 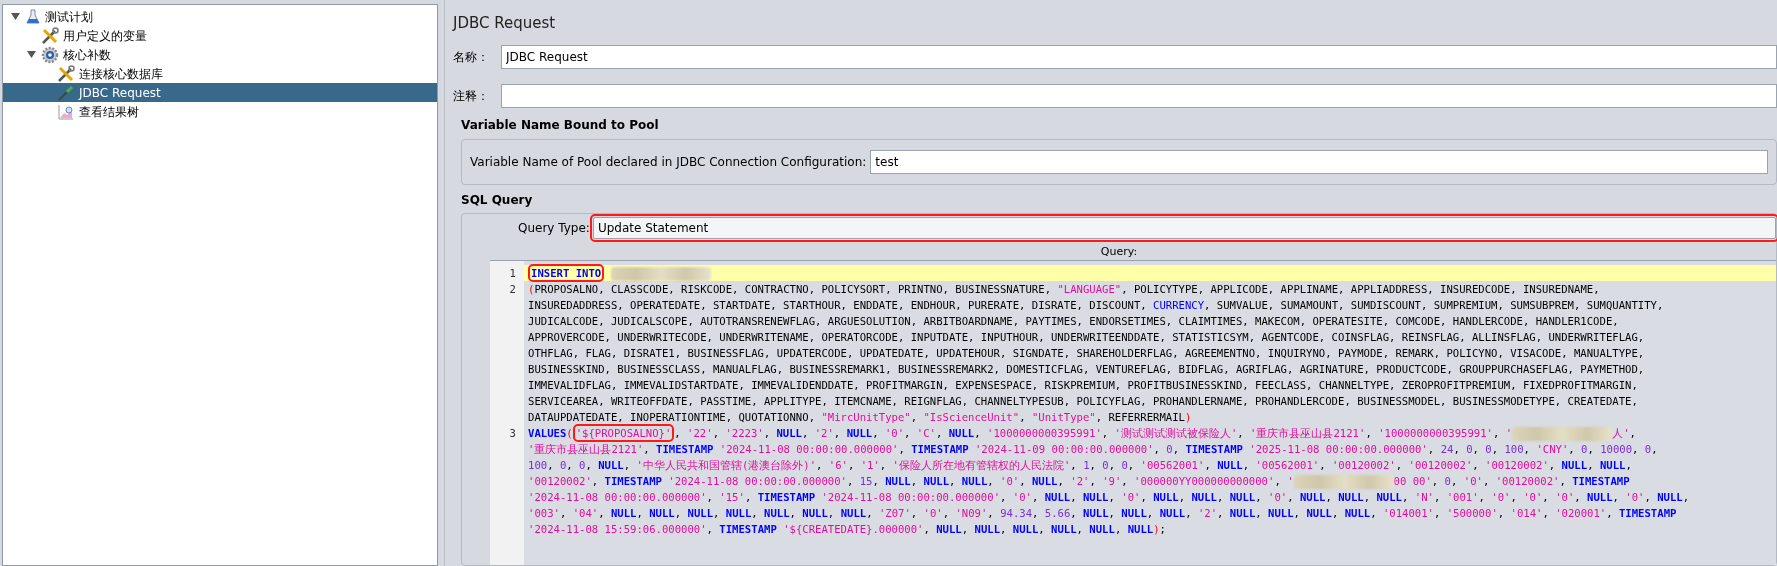 What do you see at coordinates (1184, 227) in the screenshot?
I see `query-type-dropdown: Update Statement` at bounding box center [1184, 227].